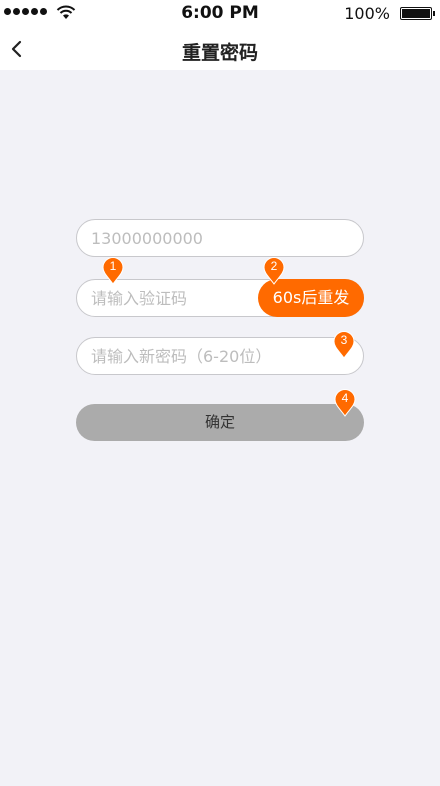 This screenshot has height=786, width=440. Describe the element at coordinates (220, 422) in the screenshot. I see `confirm-button: 确定` at that location.